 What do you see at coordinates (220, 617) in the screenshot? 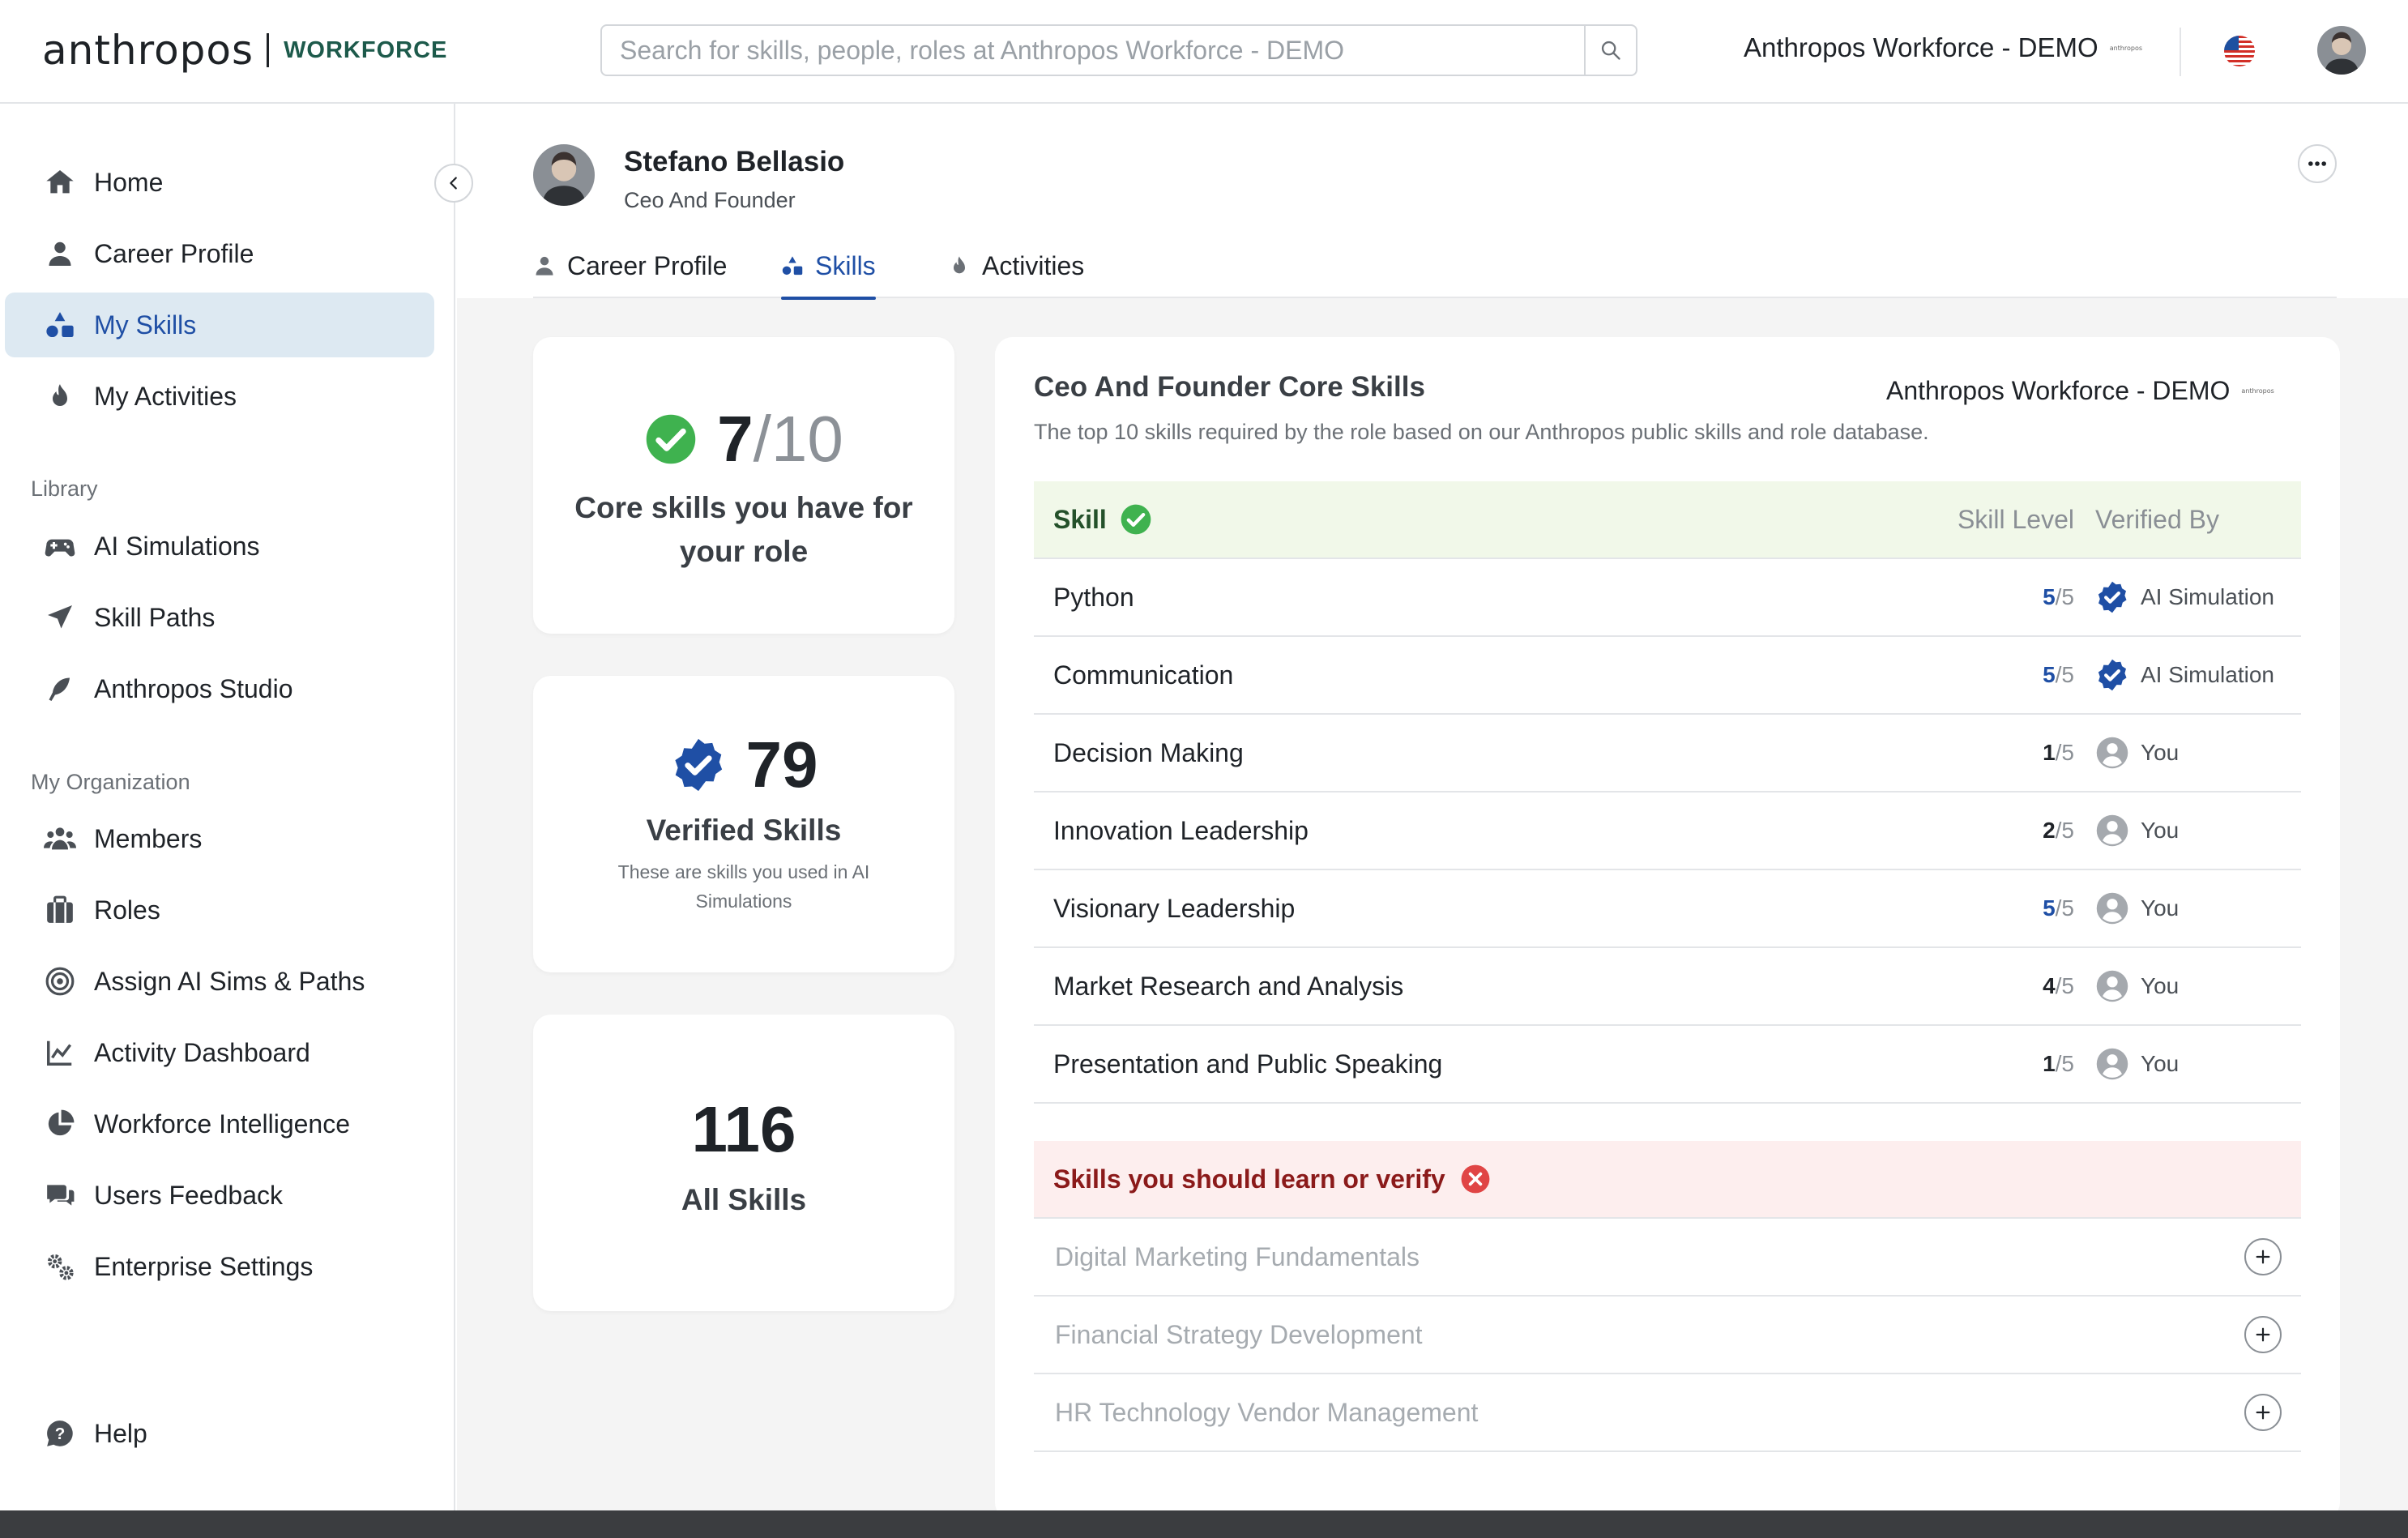
I see `sidebar-item-skill-paths: Skill Paths` at bounding box center [220, 617].